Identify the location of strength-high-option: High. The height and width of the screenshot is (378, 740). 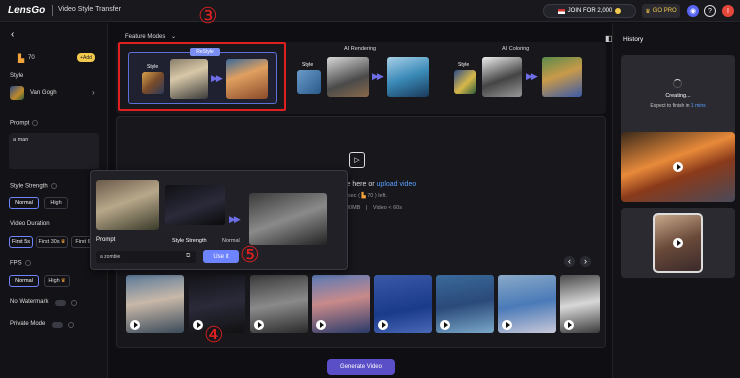
(56, 203).